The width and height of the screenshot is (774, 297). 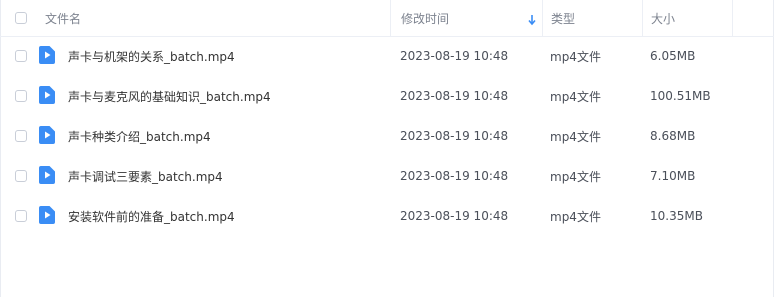 I want to click on column-header-size: 大小, so click(x=687, y=18).